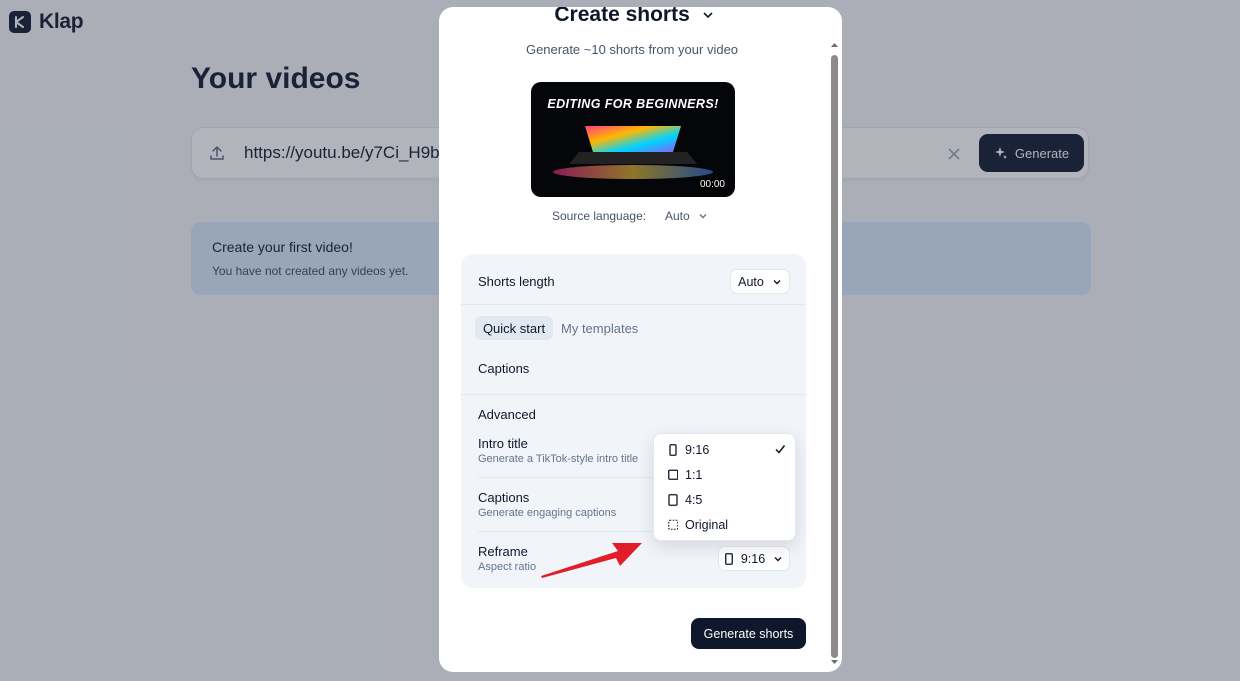 The width and height of the screenshot is (1240, 681). What do you see at coordinates (516, 281) in the screenshot?
I see `shorts-length-label: Shorts length` at bounding box center [516, 281].